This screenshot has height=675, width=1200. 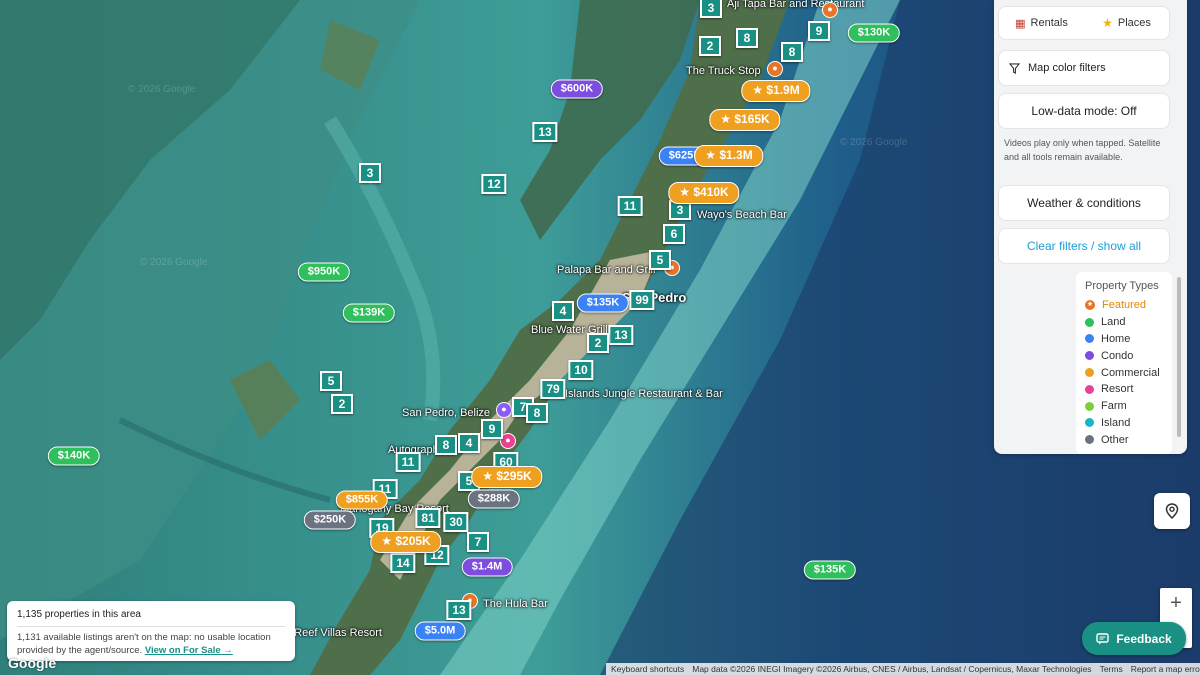 What do you see at coordinates (515, 604) in the screenshot?
I see `place-label: The Hula Bar` at bounding box center [515, 604].